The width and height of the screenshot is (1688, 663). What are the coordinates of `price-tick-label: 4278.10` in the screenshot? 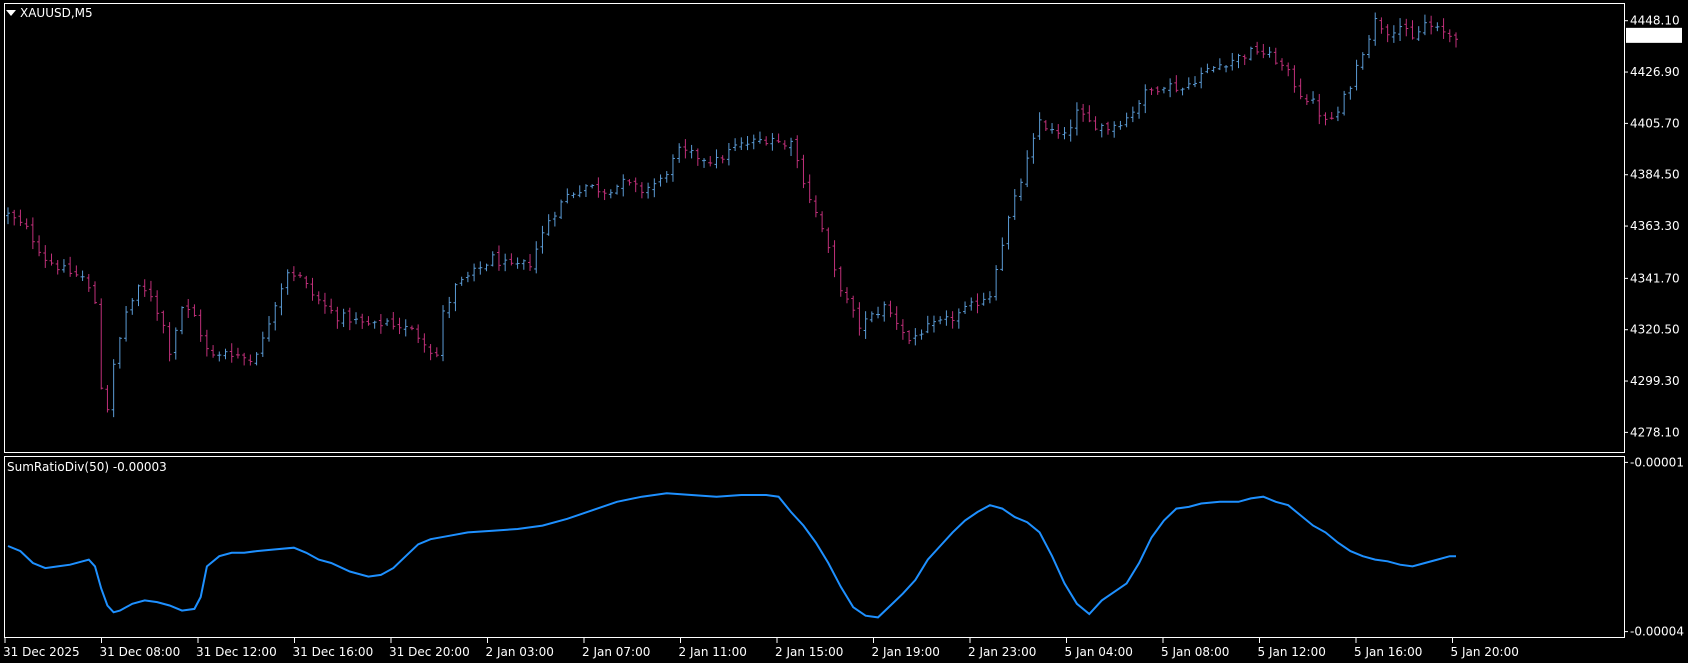 It's located at (1655, 432).